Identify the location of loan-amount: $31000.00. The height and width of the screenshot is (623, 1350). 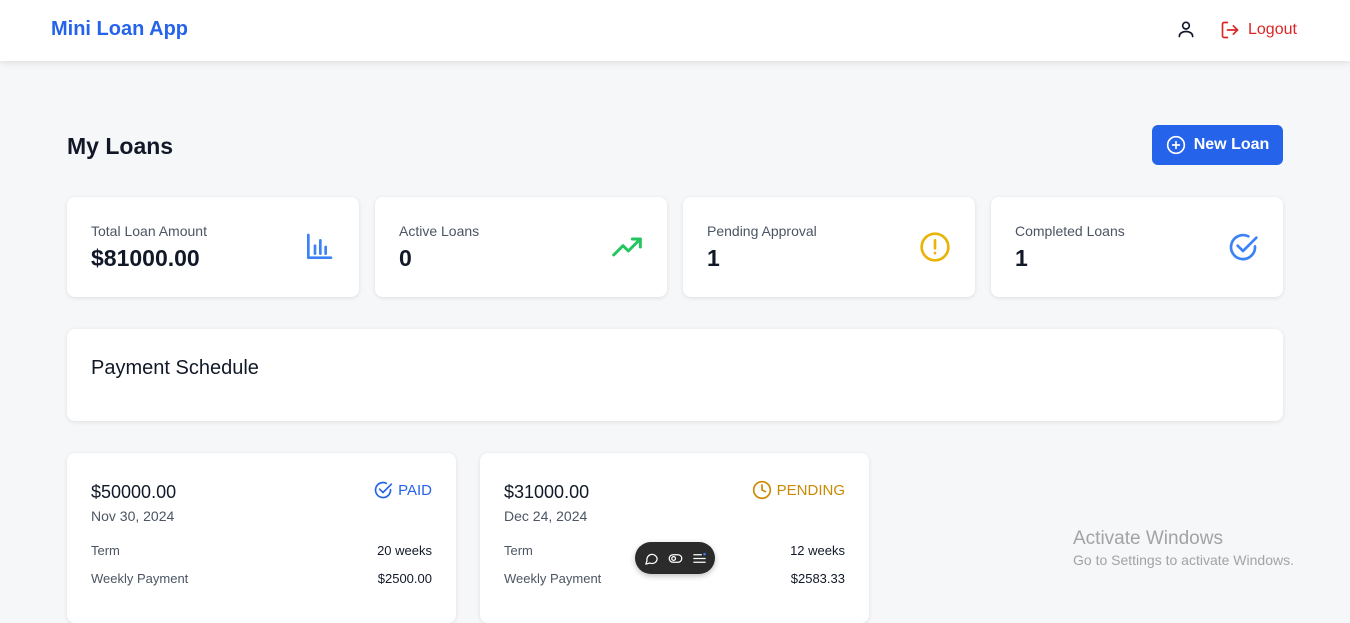
(547, 492).